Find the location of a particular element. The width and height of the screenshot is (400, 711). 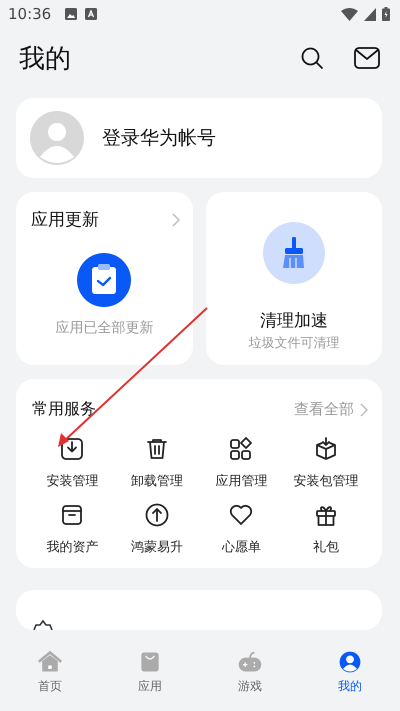

service-item: 卸载管理 is located at coordinates (156, 463).